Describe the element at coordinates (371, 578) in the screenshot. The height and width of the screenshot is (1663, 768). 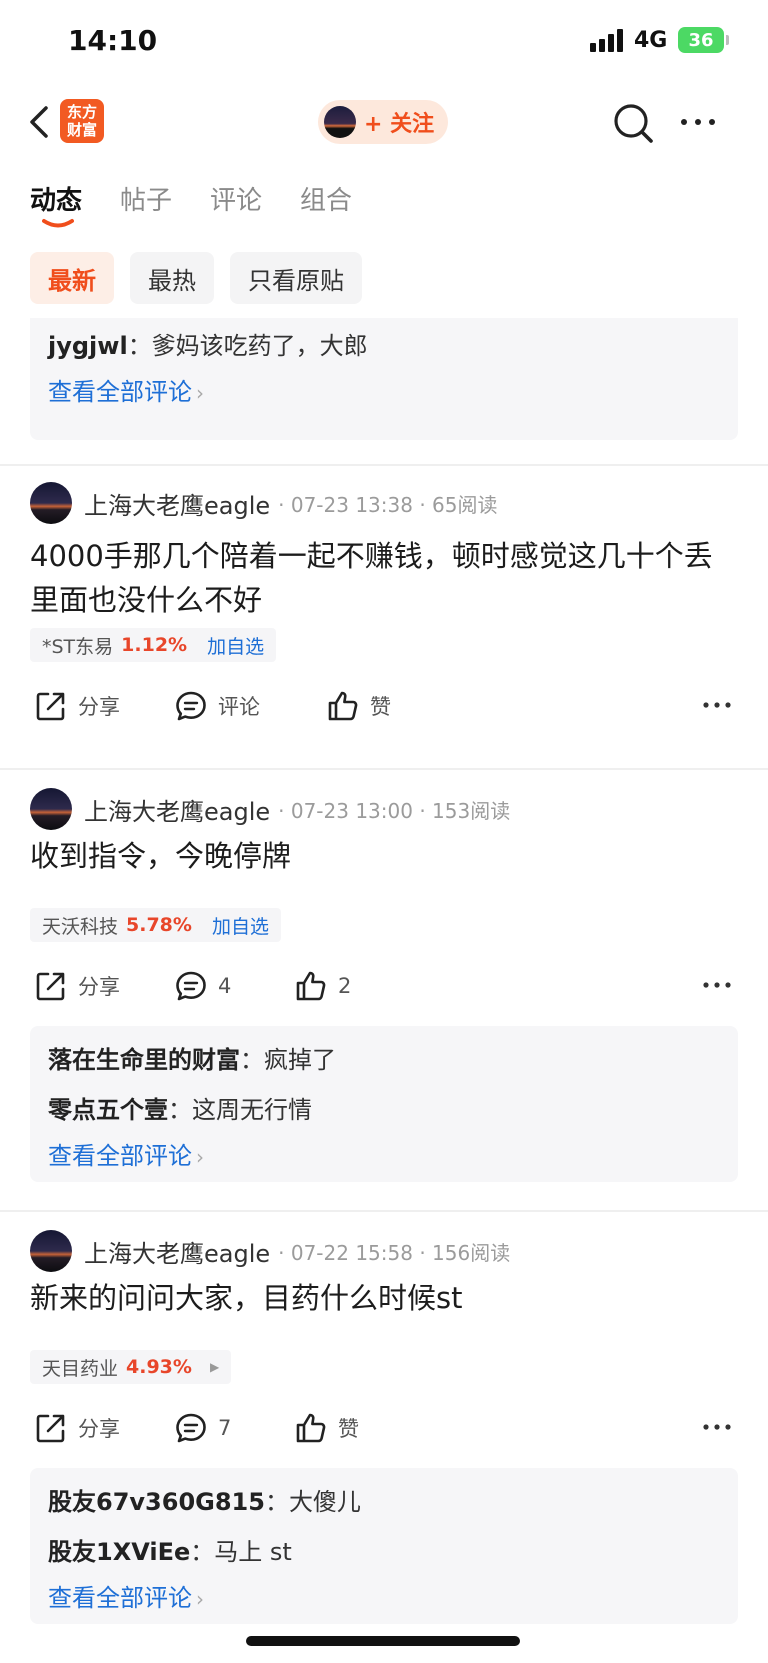
I see `post-text: 4000手那几个陪着一起不赚钱，顿时感觉这几十个丢里面也没什么不好` at that location.